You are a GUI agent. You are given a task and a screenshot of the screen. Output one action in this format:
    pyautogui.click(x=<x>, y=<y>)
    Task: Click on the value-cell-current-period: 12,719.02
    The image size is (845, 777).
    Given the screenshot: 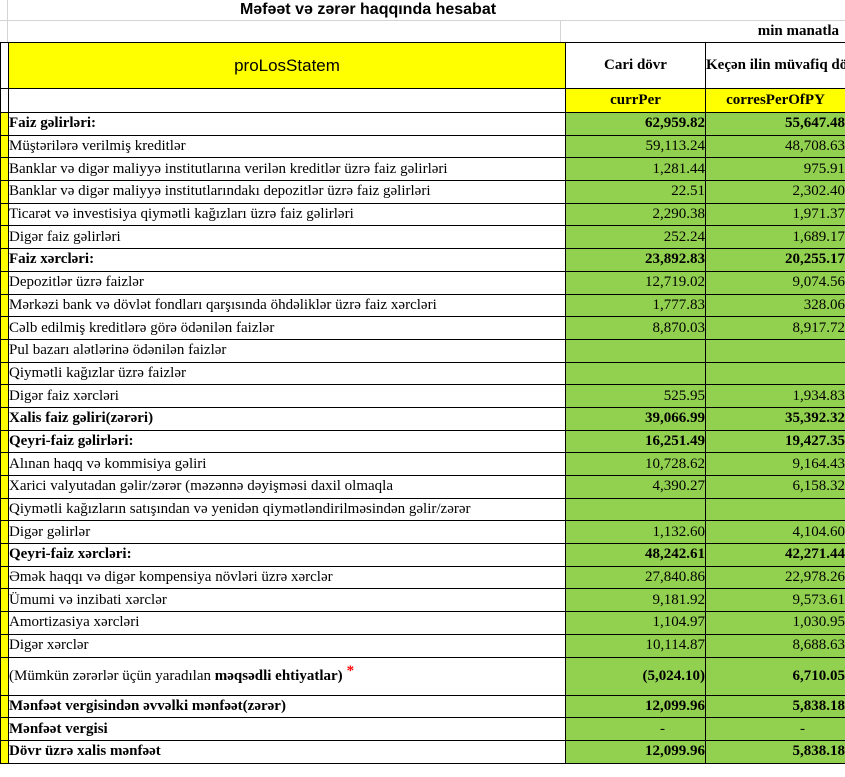 What is the action you would take?
    pyautogui.click(x=635, y=282)
    